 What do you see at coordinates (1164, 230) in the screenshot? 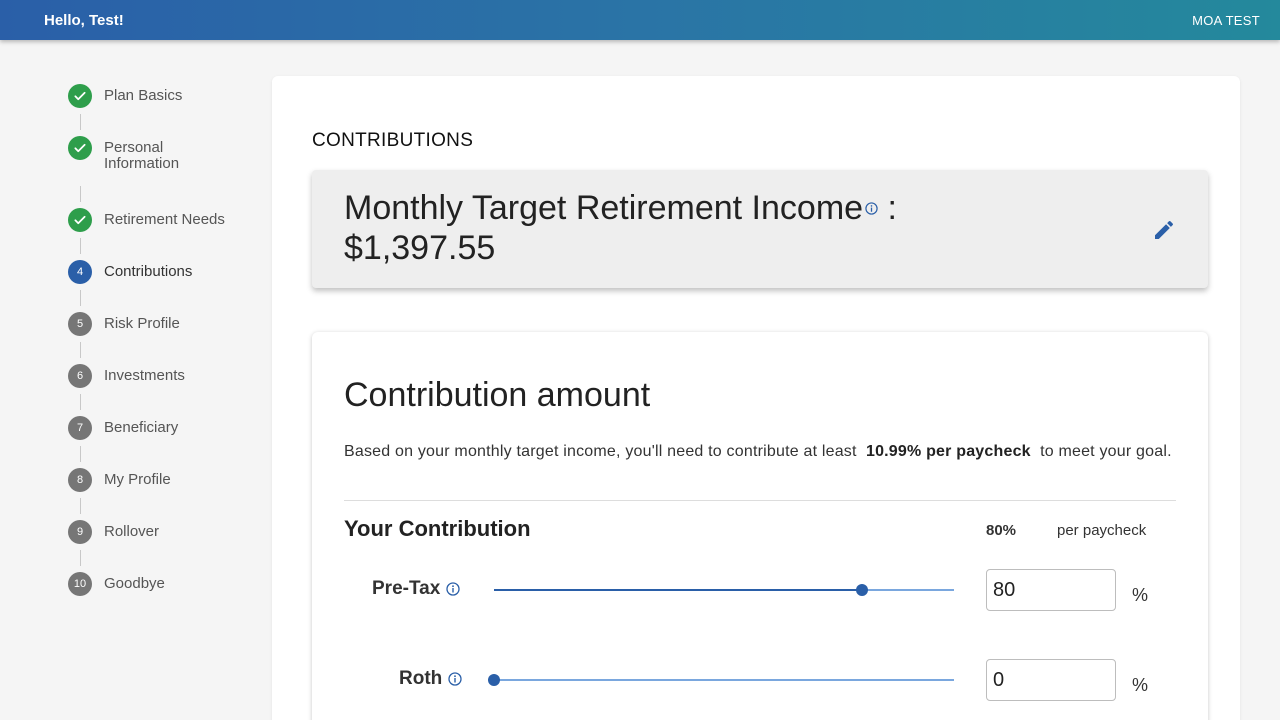
I see `edit-icon` at bounding box center [1164, 230].